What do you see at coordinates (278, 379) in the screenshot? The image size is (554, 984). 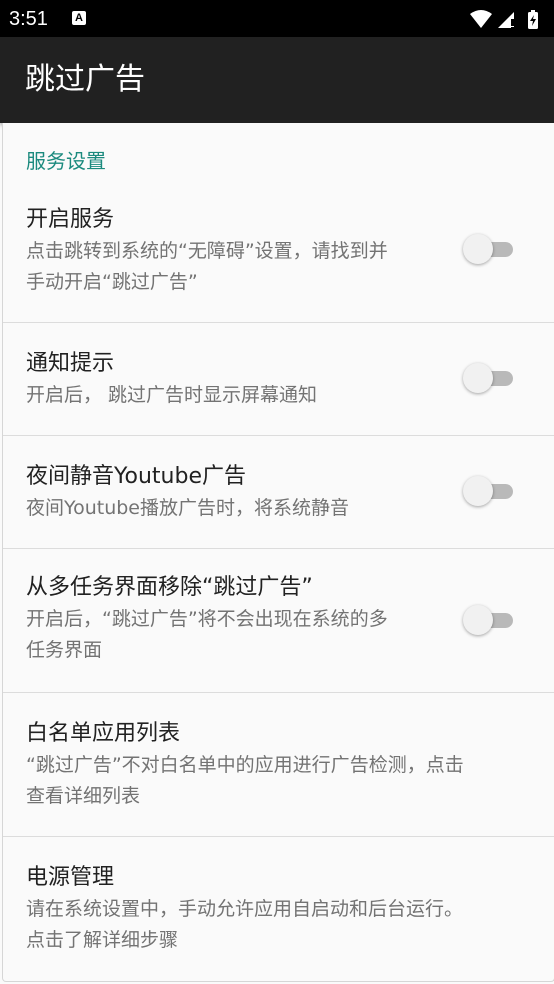 I see `pref-notification: 通知提示 开启后， 跳过广告时显示屏幕通知` at bounding box center [278, 379].